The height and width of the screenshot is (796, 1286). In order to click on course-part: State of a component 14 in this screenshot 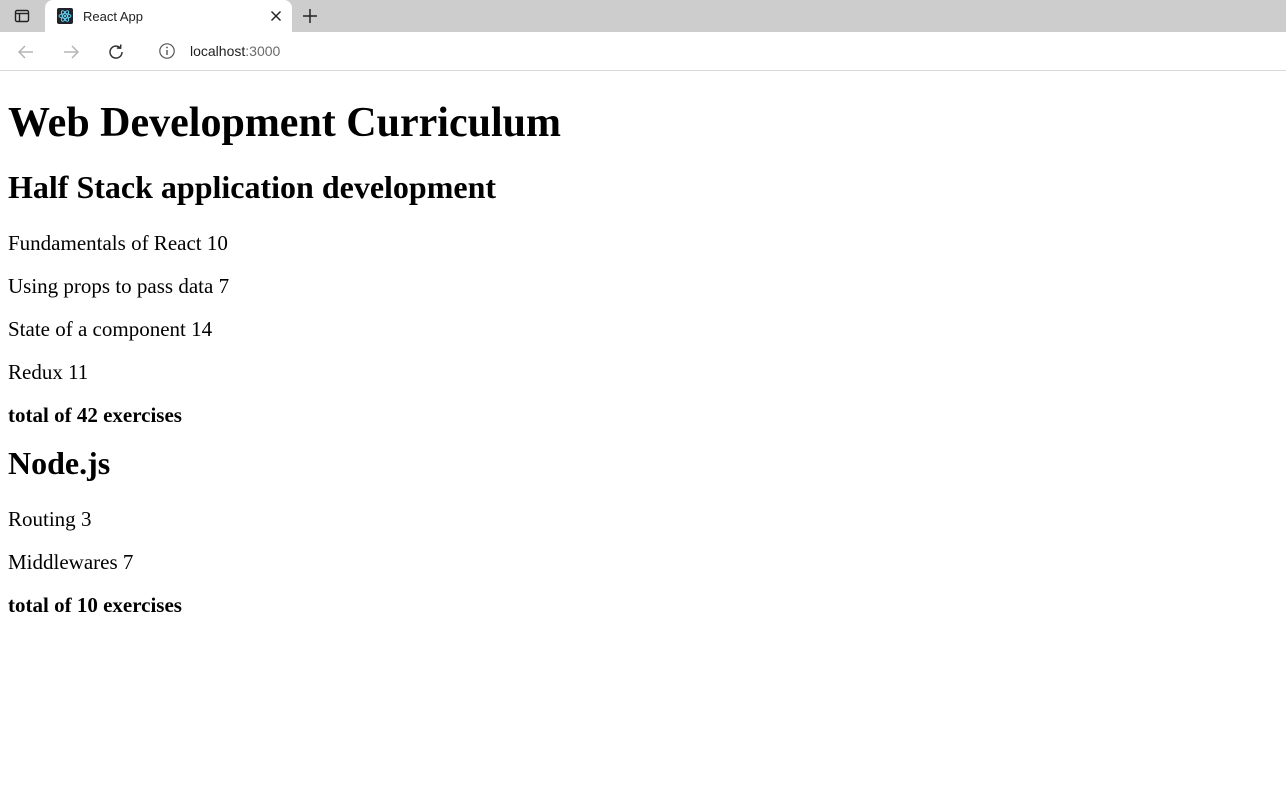, I will do `click(110, 329)`.